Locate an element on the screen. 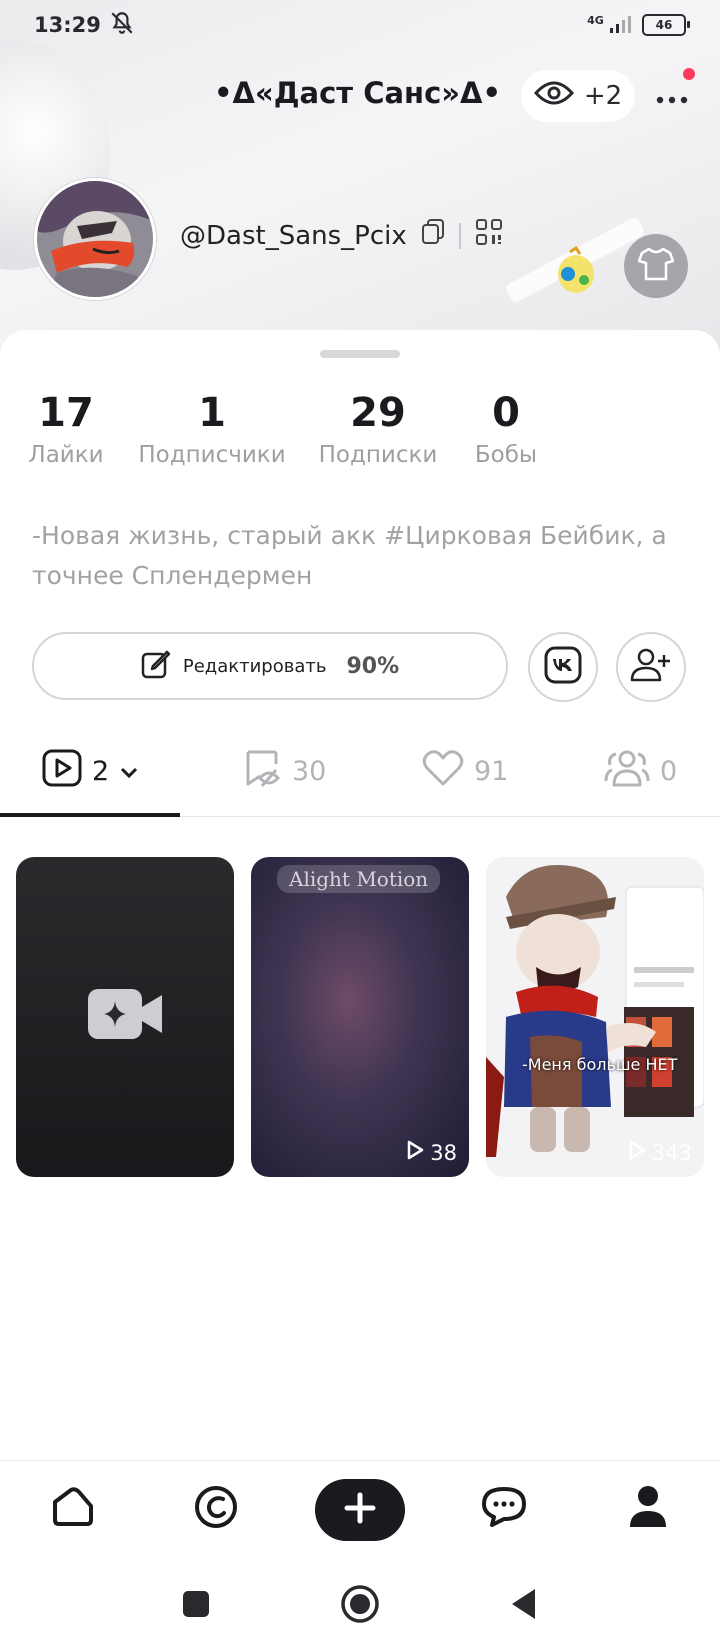 This screenshot has width=720, height=1650. system-navigation-bar is located at coordinates (360, 1605).